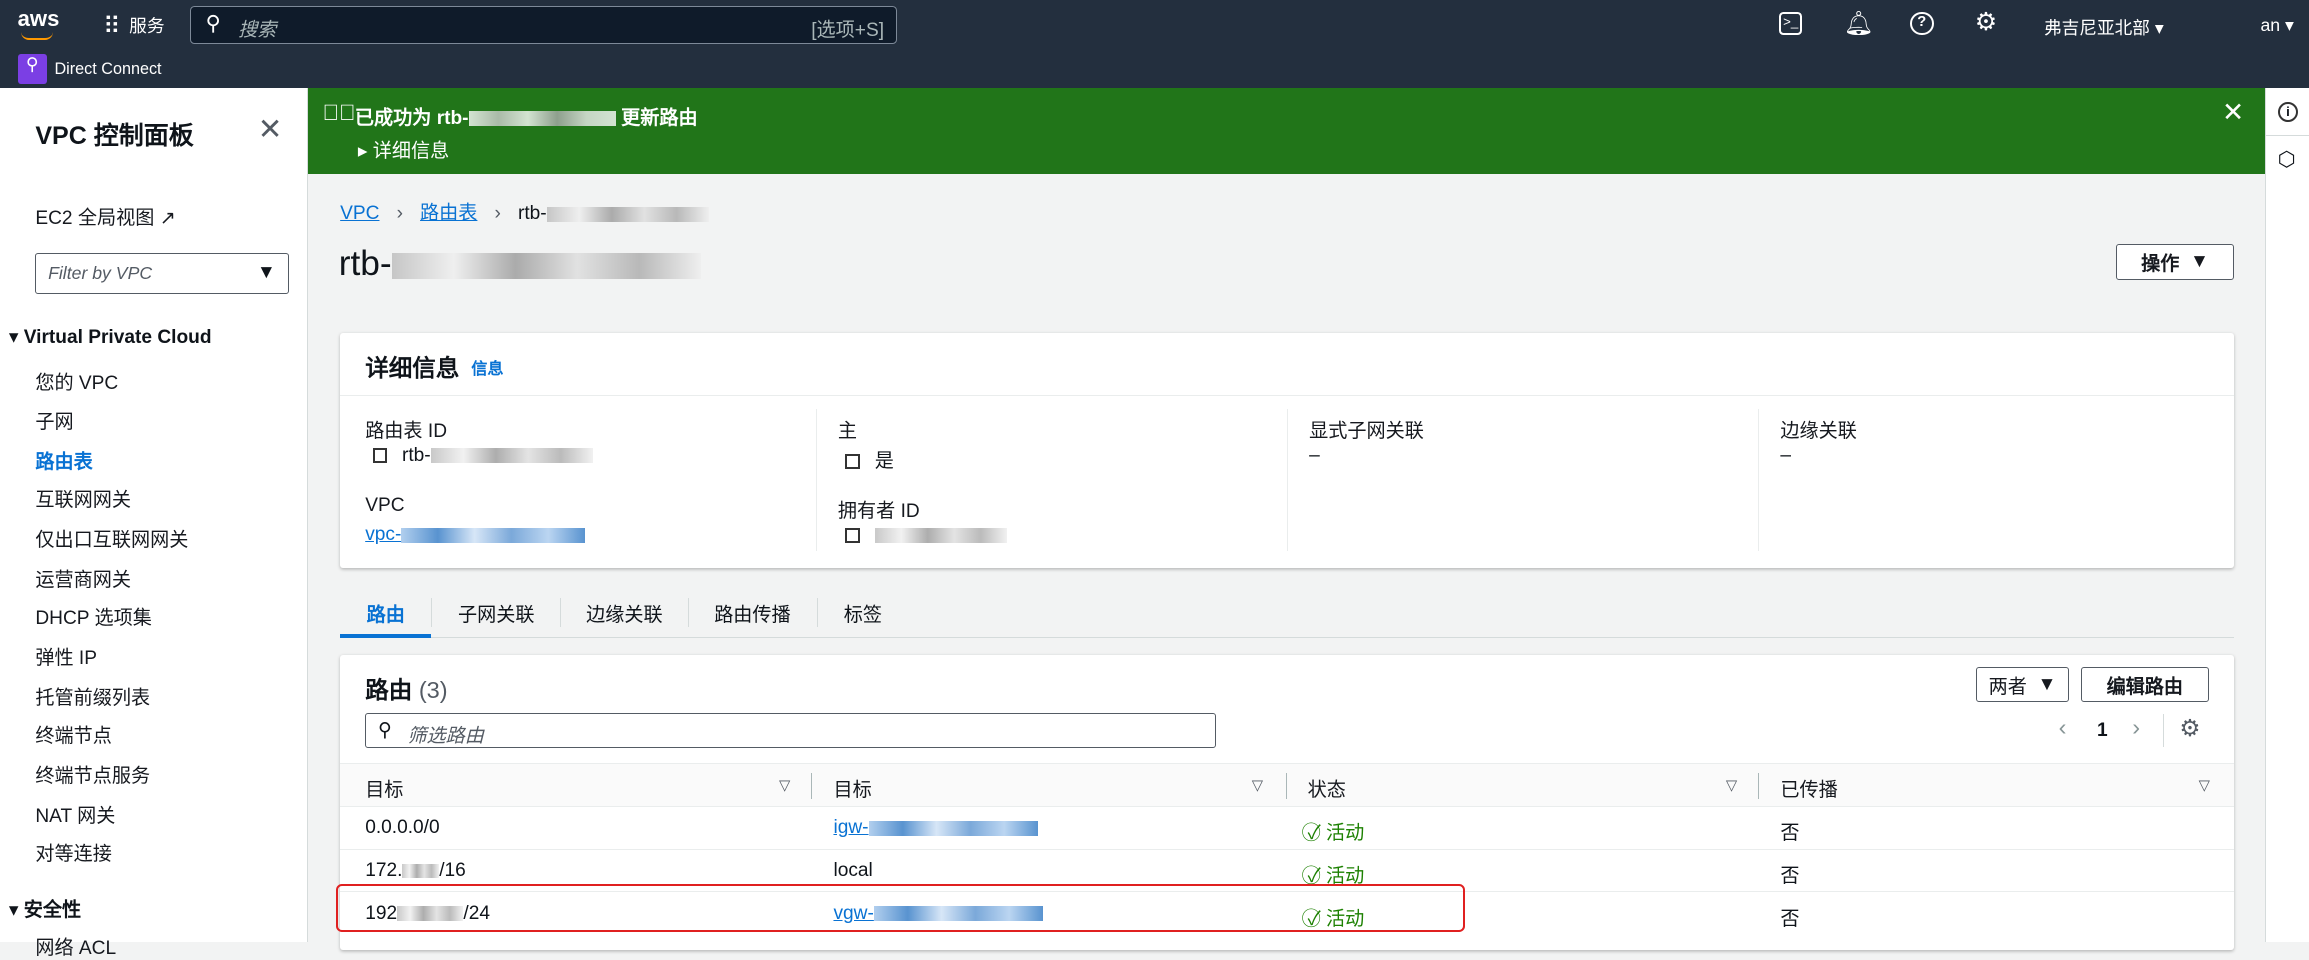  I want to click on sidebar-item: 对等连接, so click(73, 852).